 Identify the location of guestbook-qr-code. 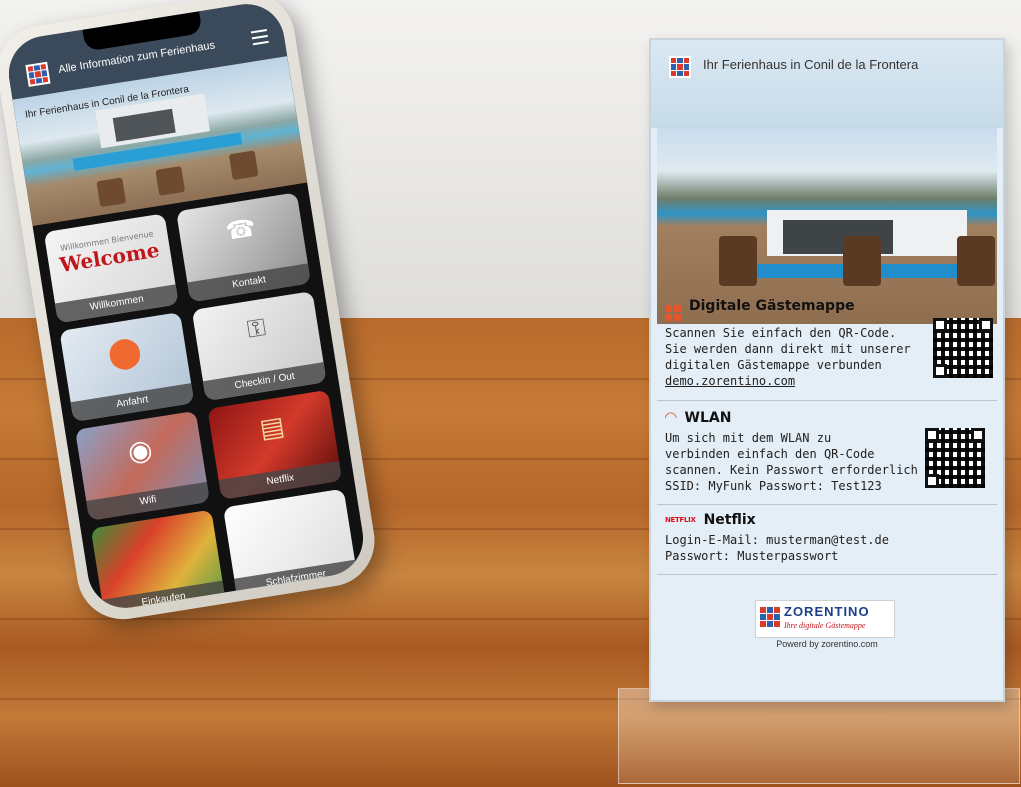
(963, 348).